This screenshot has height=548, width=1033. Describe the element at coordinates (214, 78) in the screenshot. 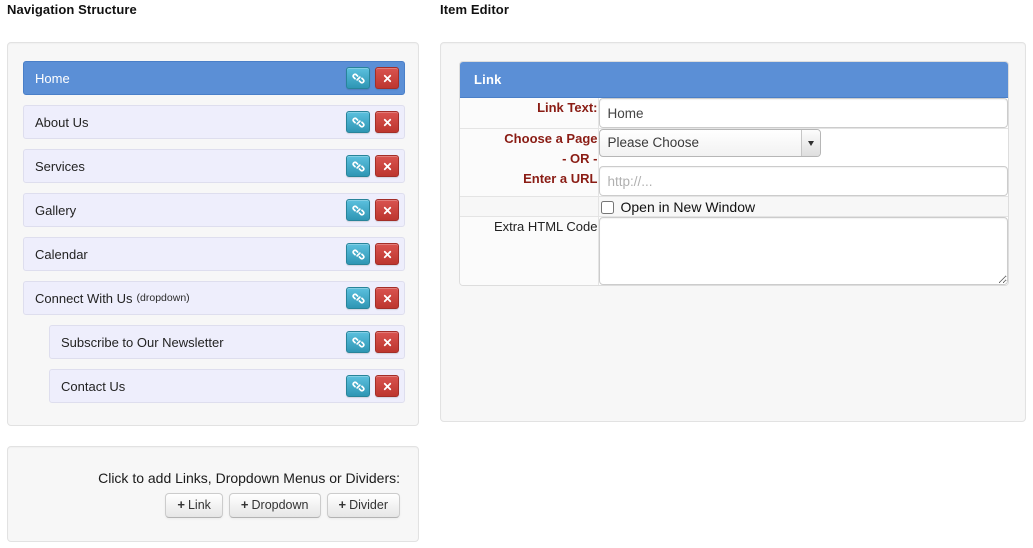

I see `nav-item: Home` at that location.